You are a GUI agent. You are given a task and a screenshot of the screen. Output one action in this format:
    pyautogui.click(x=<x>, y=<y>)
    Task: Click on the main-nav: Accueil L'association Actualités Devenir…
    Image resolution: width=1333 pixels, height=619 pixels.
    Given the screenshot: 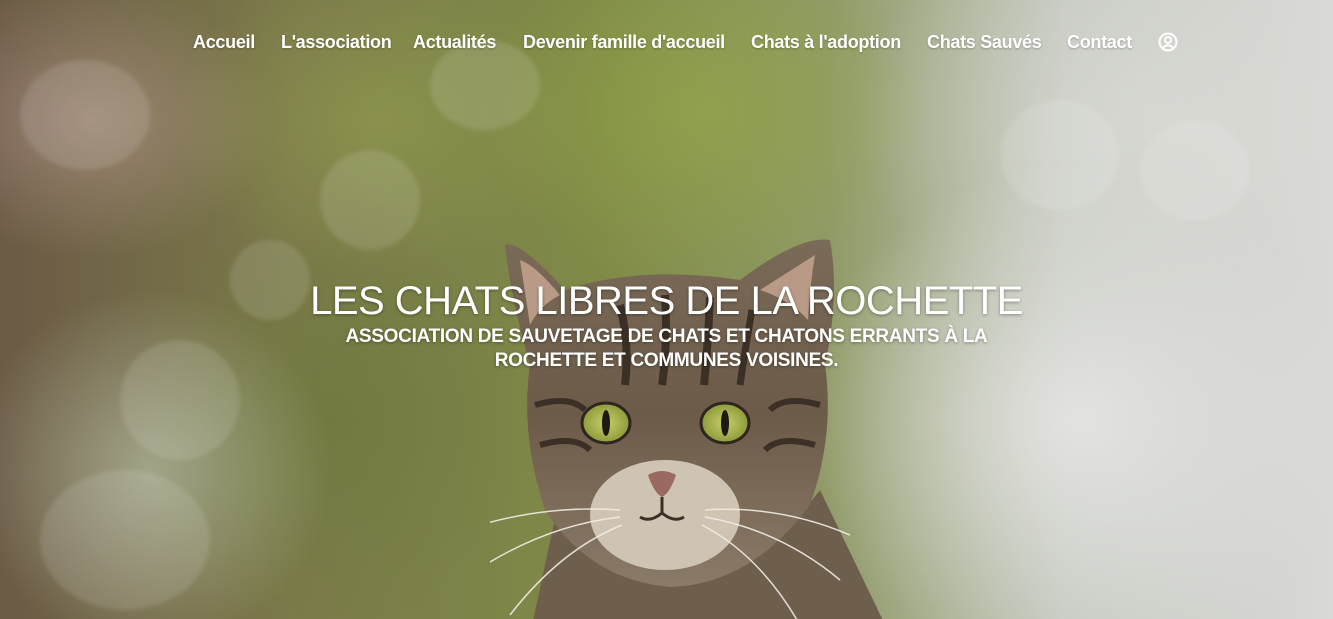 What is the action you would take?
    pyautogui.click(x=666, y=42)
    